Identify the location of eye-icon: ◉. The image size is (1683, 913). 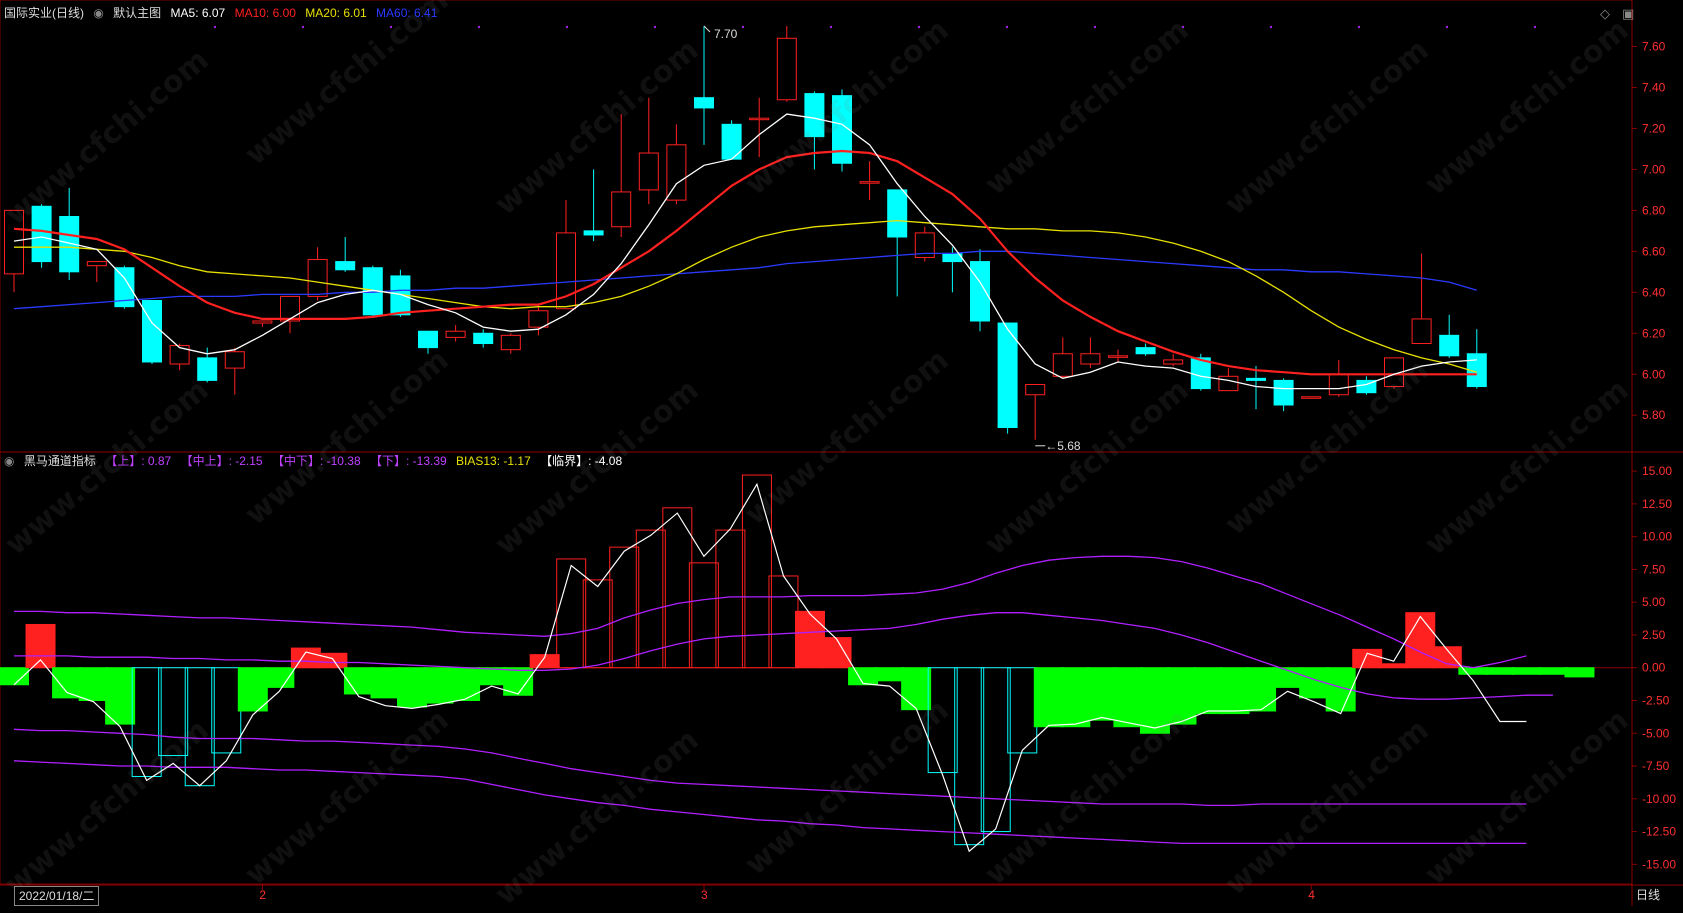
(98, 13).